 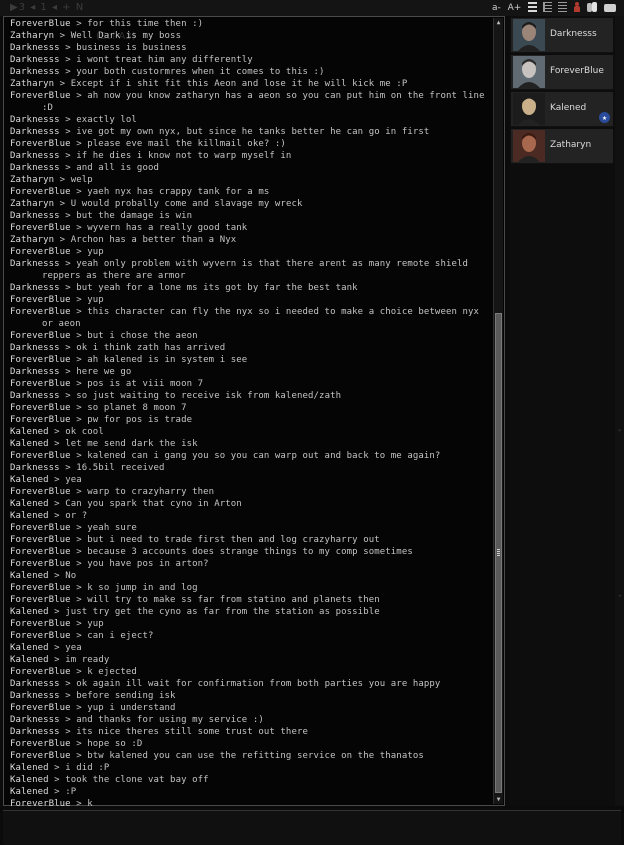 I want to click on scroll-thumb, so click(x=498, y=553).